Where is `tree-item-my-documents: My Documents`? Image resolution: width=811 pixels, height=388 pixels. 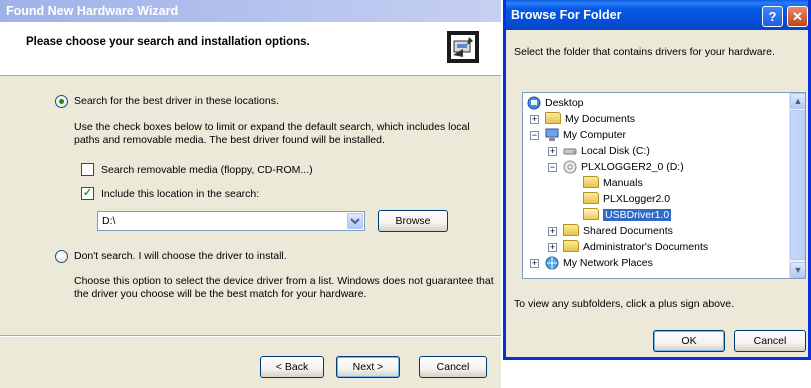 tree-item-my-documents: My Documents is located at coordinates (590, 119).